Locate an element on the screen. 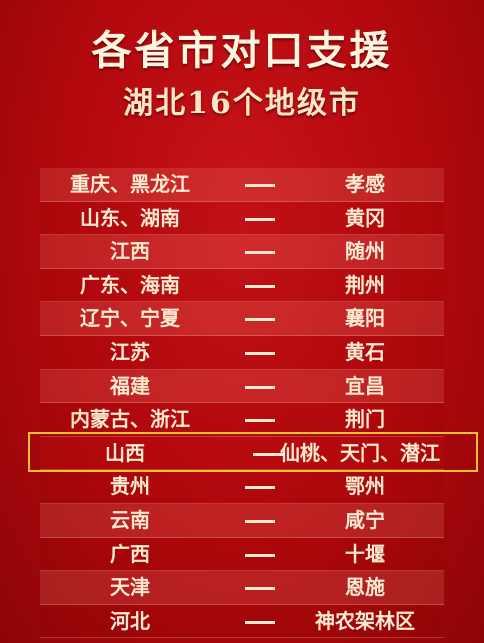  table-row: 福建 宜昌 is located at coordinates (242, 386).